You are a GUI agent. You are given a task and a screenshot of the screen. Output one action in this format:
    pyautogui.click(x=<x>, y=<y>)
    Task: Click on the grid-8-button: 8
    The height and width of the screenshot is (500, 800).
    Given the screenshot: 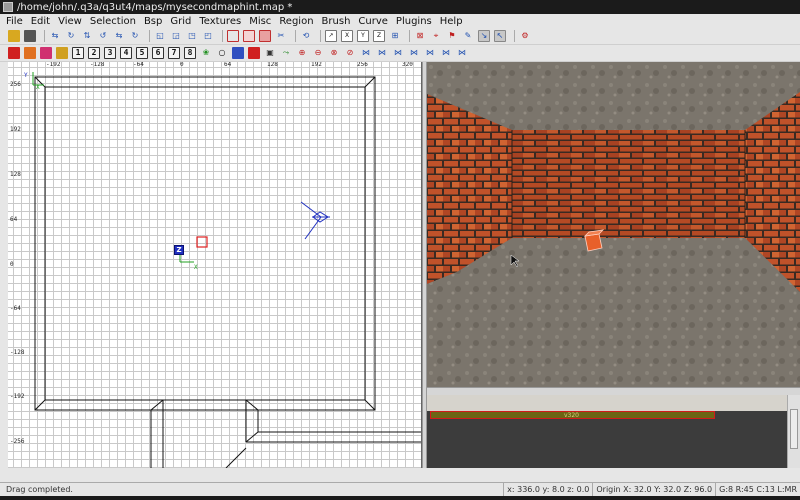 What is the action you would take?
    pyautogui.click(x=190, y=53)
    